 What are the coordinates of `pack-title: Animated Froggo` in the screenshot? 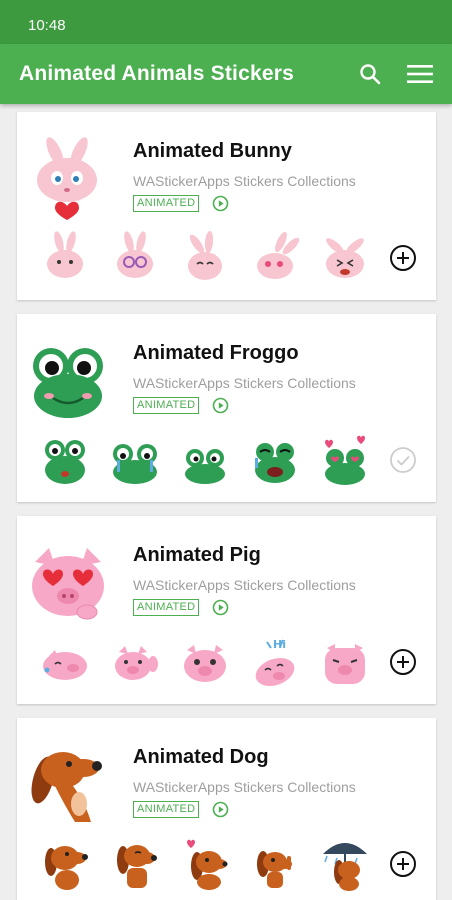 It's located at (216, 353).